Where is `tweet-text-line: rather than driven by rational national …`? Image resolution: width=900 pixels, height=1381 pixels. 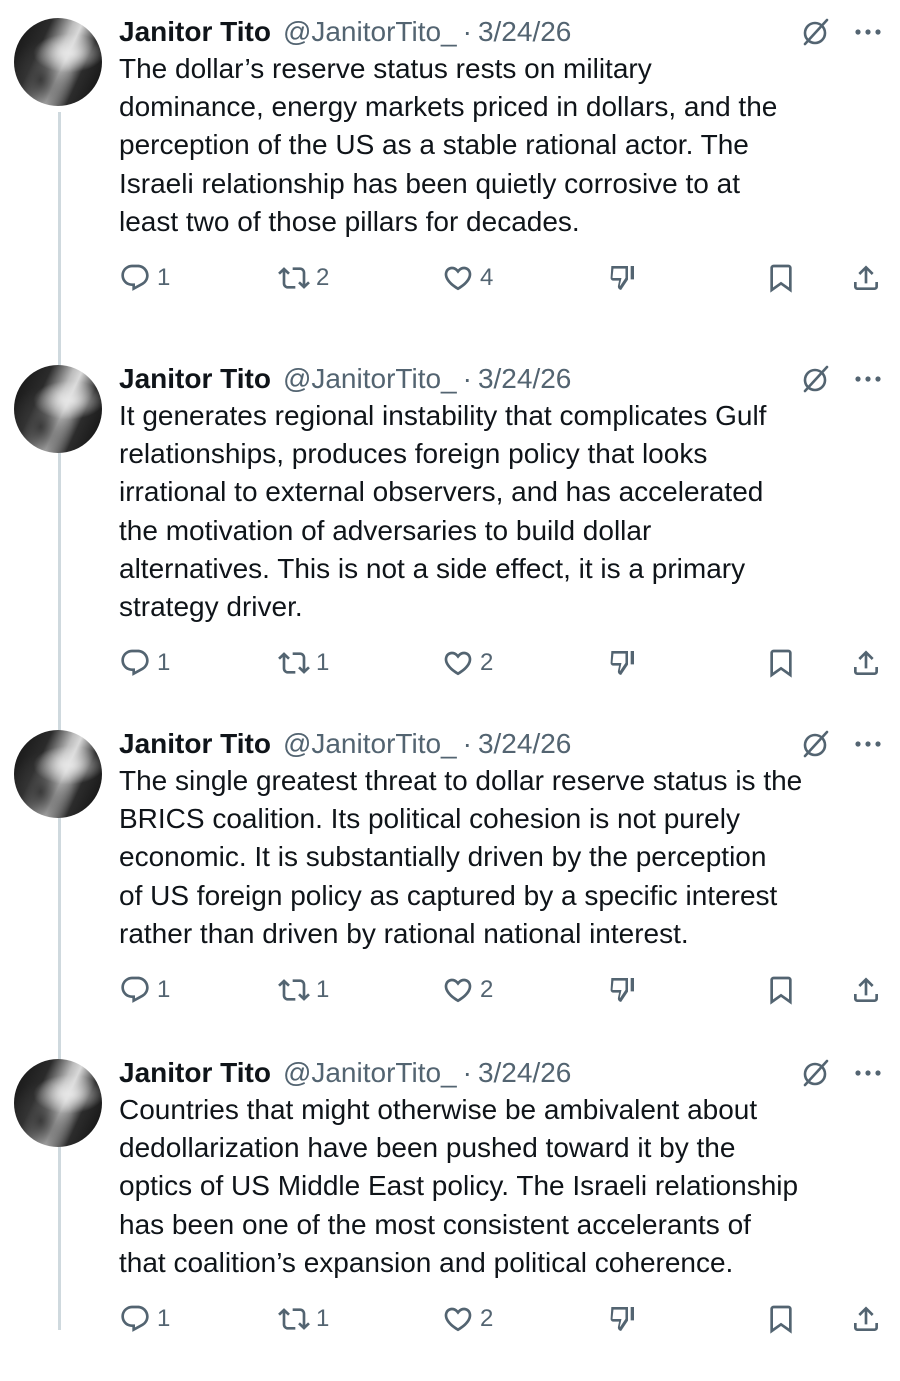
tweet-text-line: rather than driven by rational national … is located at coordinates (404, 933).